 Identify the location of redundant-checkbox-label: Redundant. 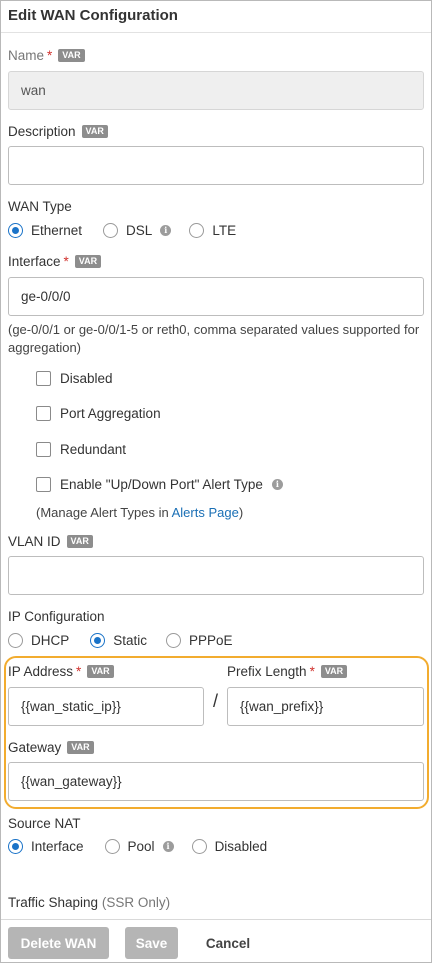
(93, 449).